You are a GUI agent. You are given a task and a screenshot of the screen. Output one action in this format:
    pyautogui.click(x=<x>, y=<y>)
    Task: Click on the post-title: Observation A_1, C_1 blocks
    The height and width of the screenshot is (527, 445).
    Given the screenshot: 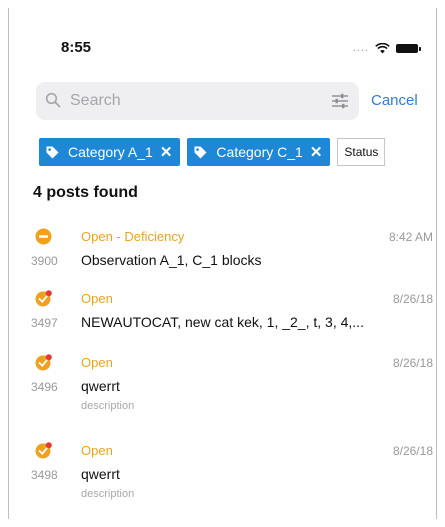 What is the action you would take?
    pyautogui.click(x=171, y=260)
    